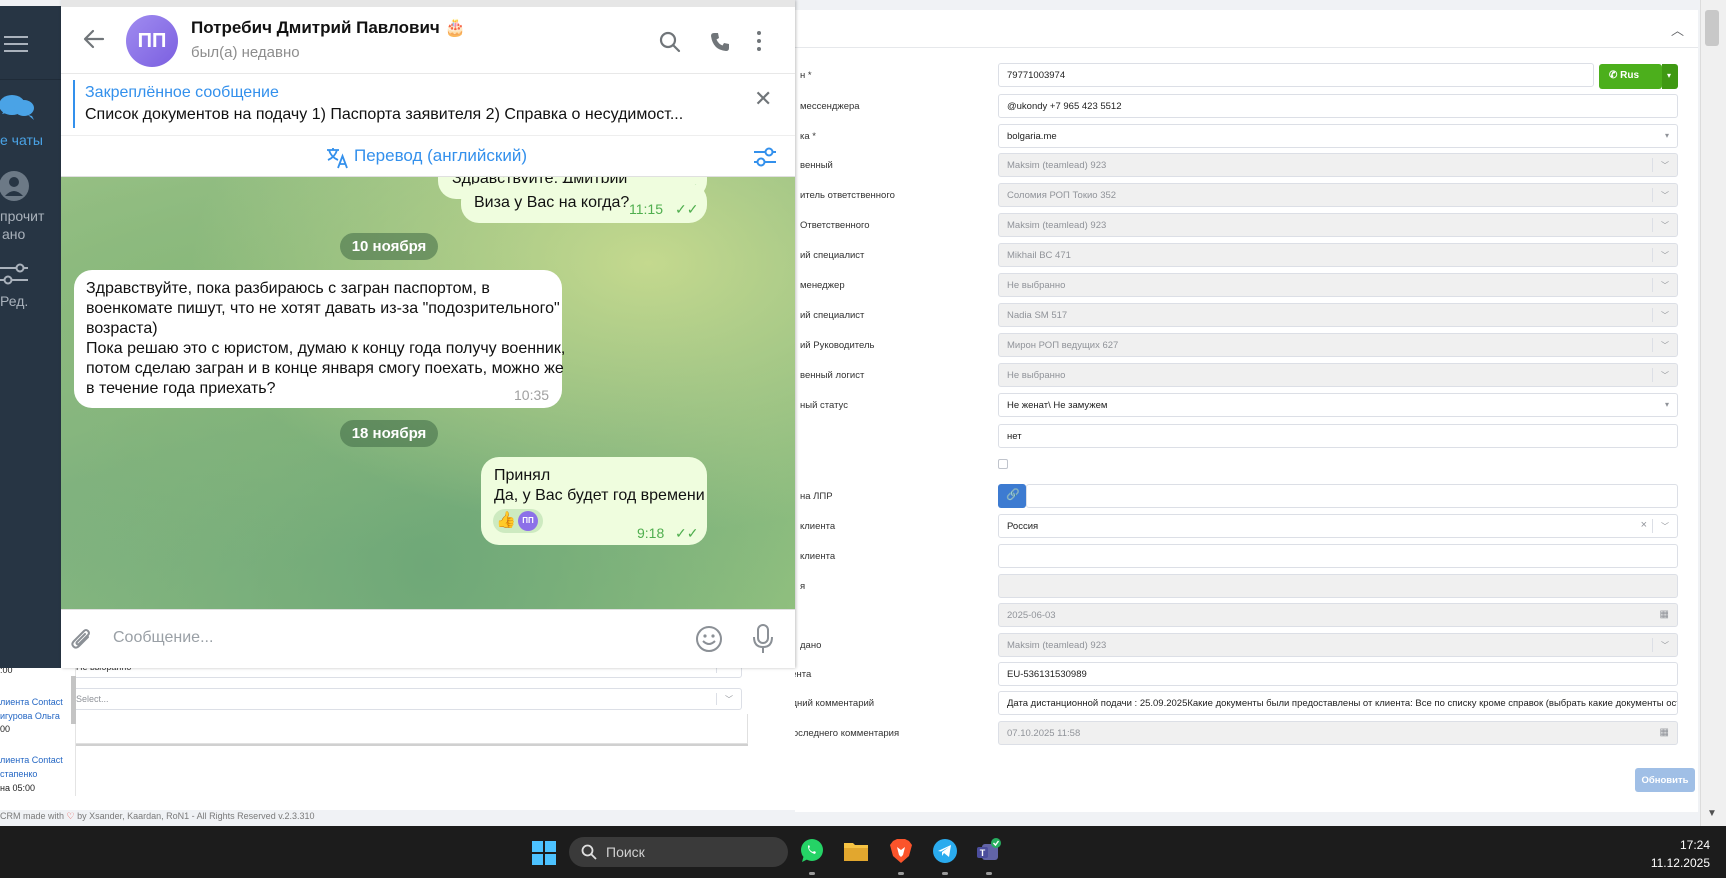  Describe the element at coordinates (945, 851) in the screenshot. I see `telegram-icon` at that location.